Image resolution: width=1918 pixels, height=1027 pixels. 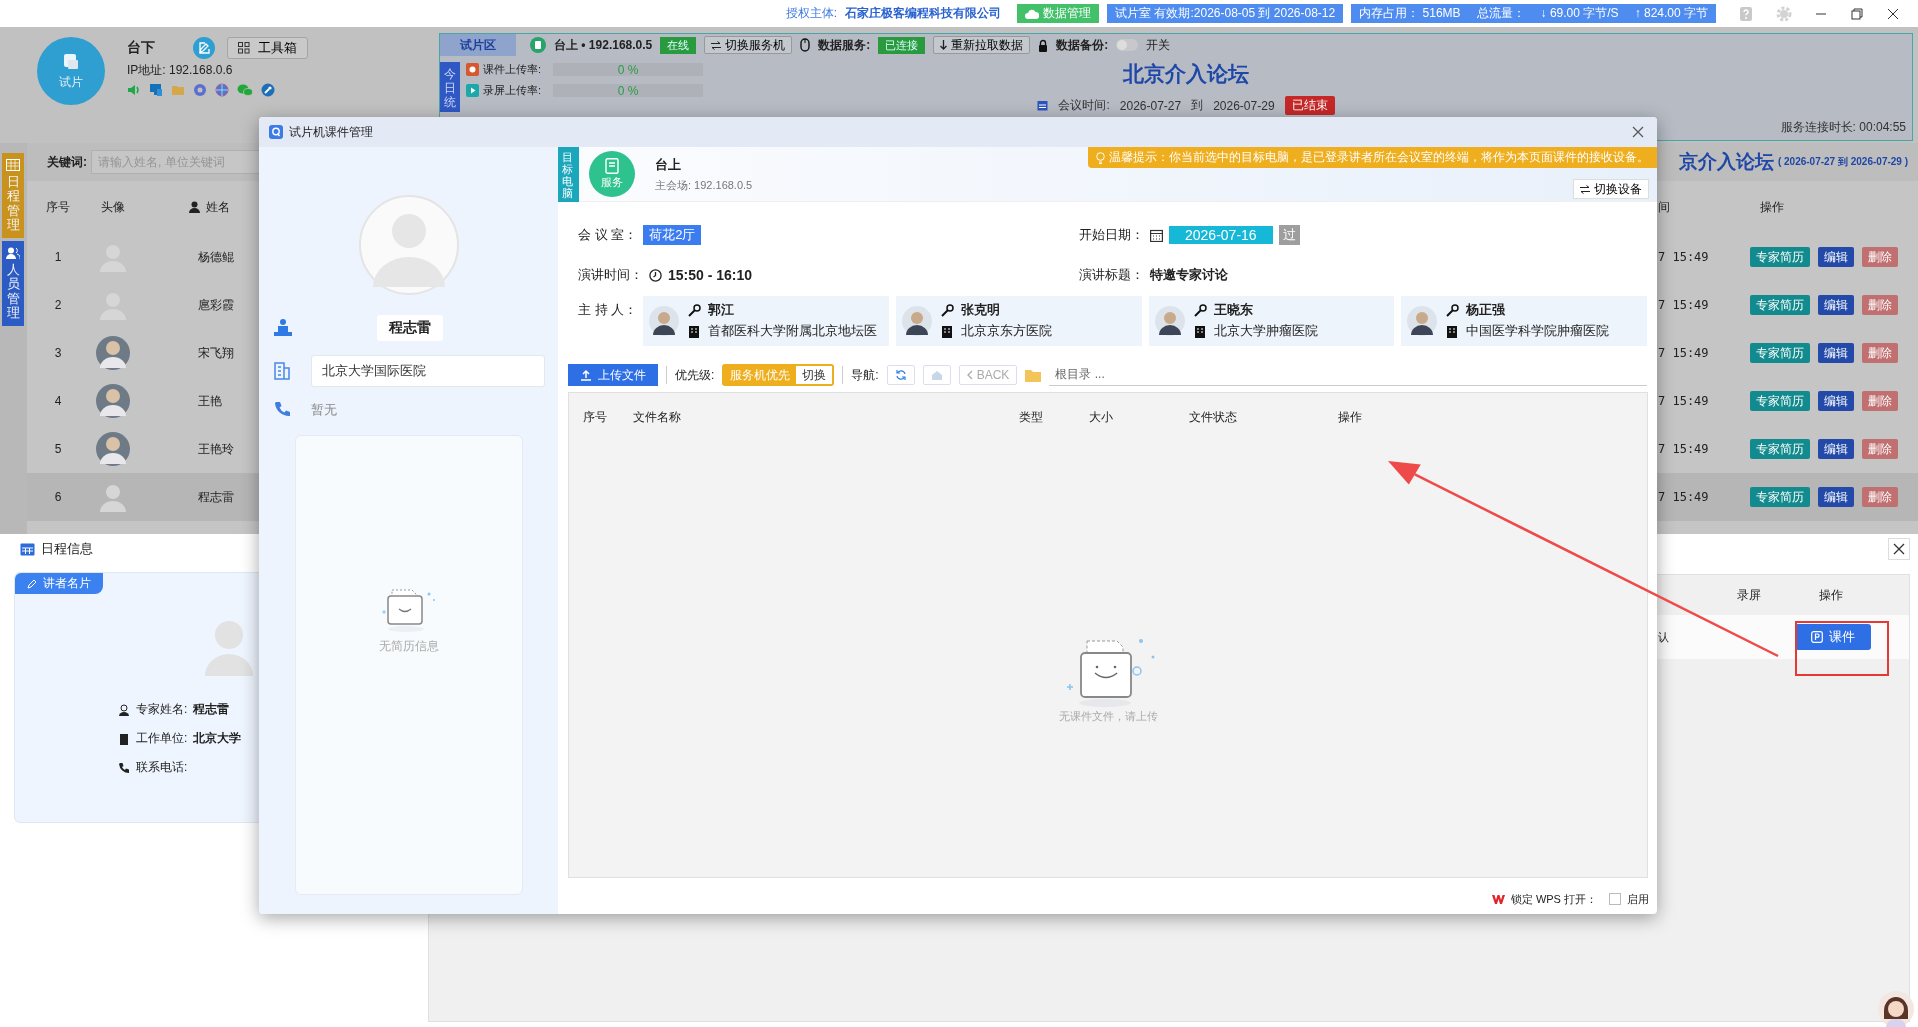 I want to click on target-name: 台上, so click(x=668, y=164).